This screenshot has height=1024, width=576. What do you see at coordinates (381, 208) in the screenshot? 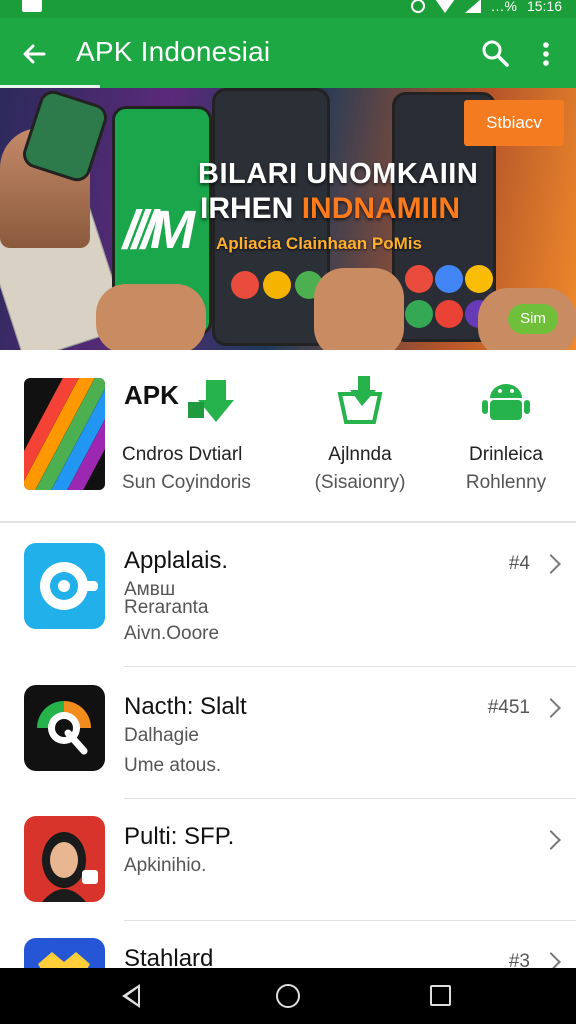
I see `banner-headline-2-orange: INDNAMIIN` at bounding box center [381, 208].